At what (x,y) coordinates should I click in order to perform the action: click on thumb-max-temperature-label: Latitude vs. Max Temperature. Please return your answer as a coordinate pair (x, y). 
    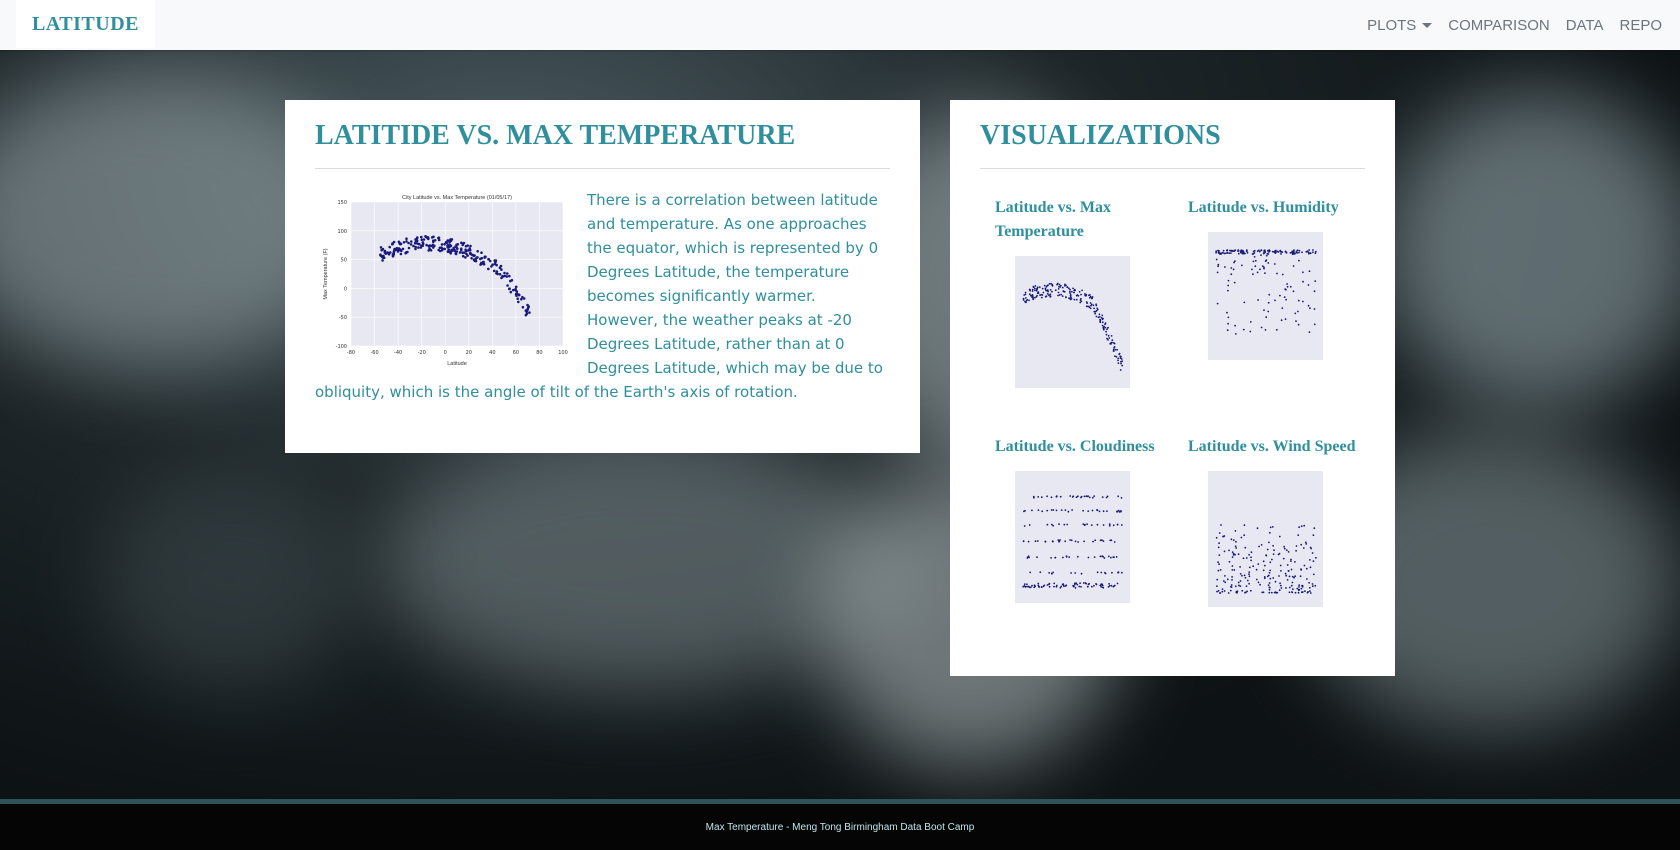
    Looking at the image, I should click on (1053, 219).